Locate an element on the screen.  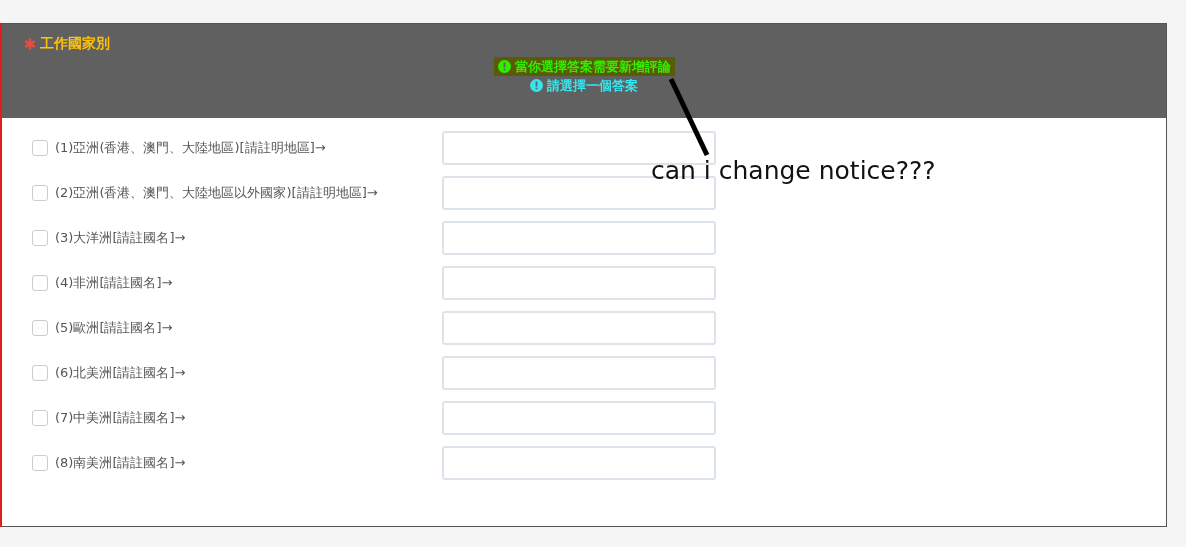
option-label: (8)南美洲[請註國名]→ is located at coordinates (121, 462).